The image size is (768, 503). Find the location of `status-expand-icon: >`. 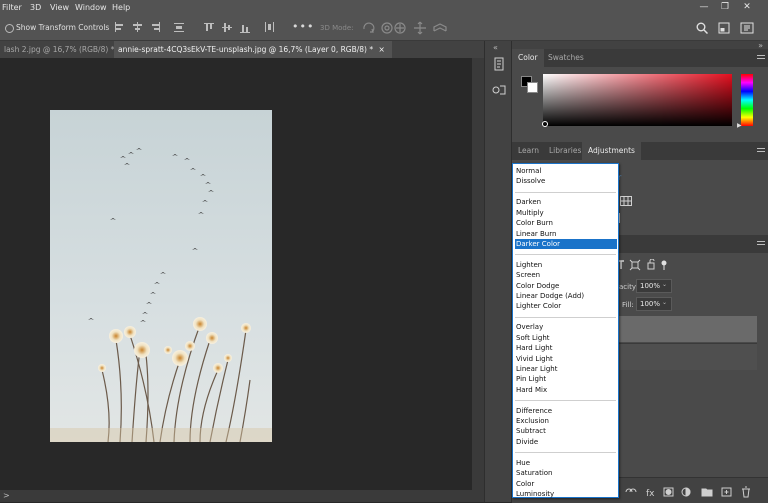

status-expand-icon: > is located at coordinates (6, 495).